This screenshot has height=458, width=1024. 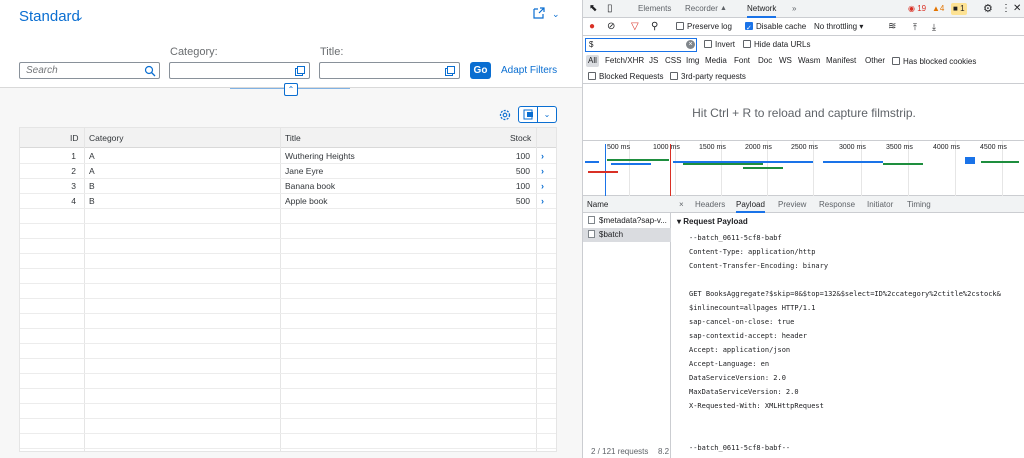 I want to click on third-party-checkbox: 3rd-party requests, so click(x=708, y=77).